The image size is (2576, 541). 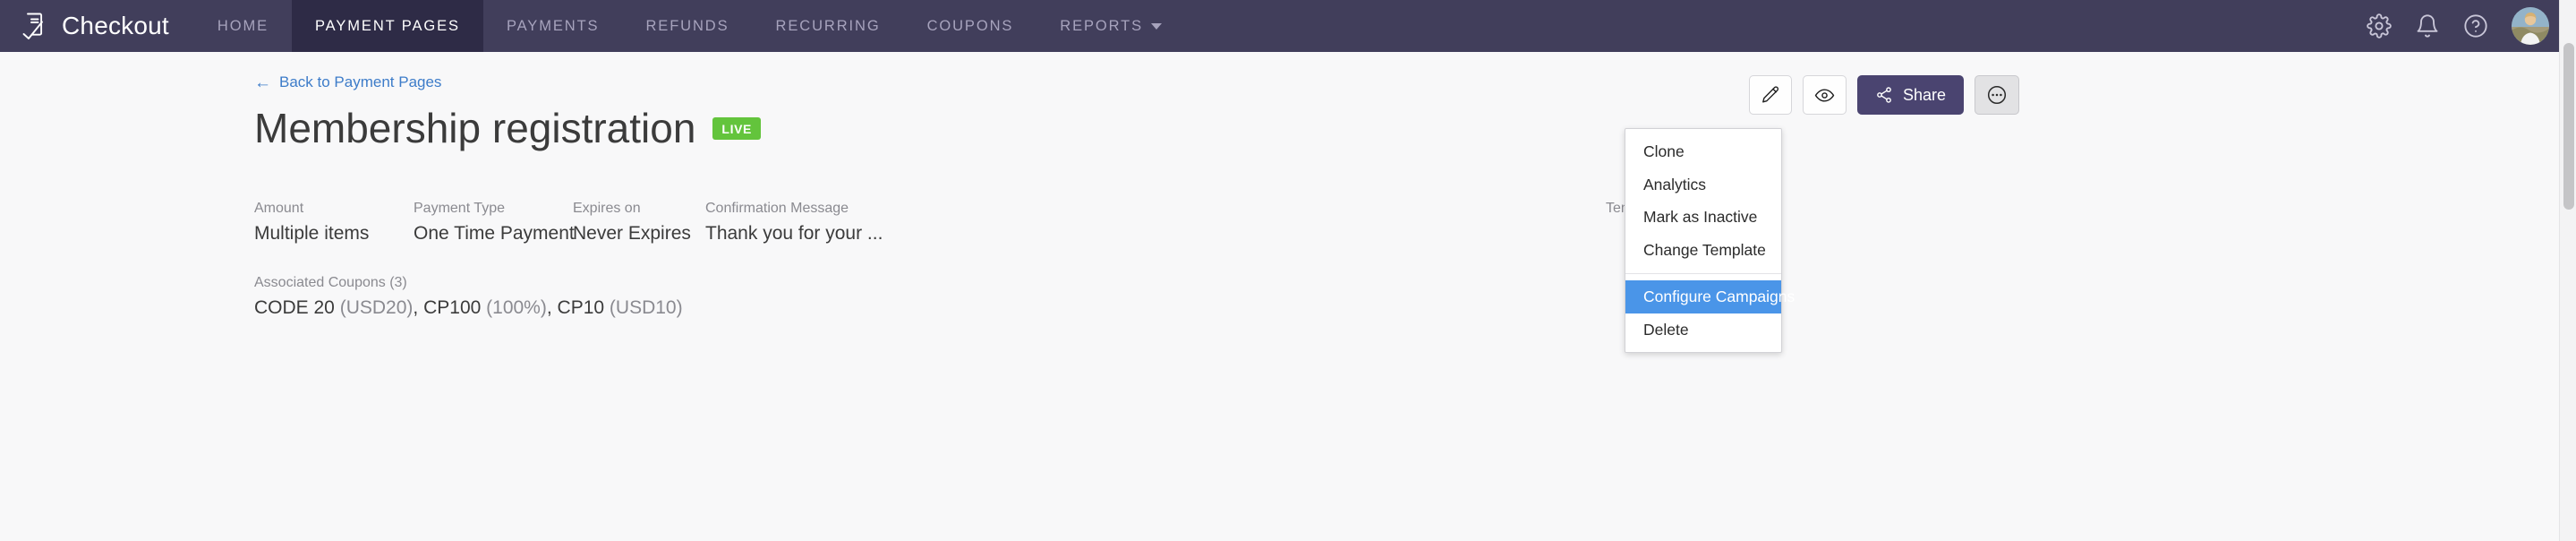 I want to click on field-value: One Time Payment, so click(x=494, y=234).